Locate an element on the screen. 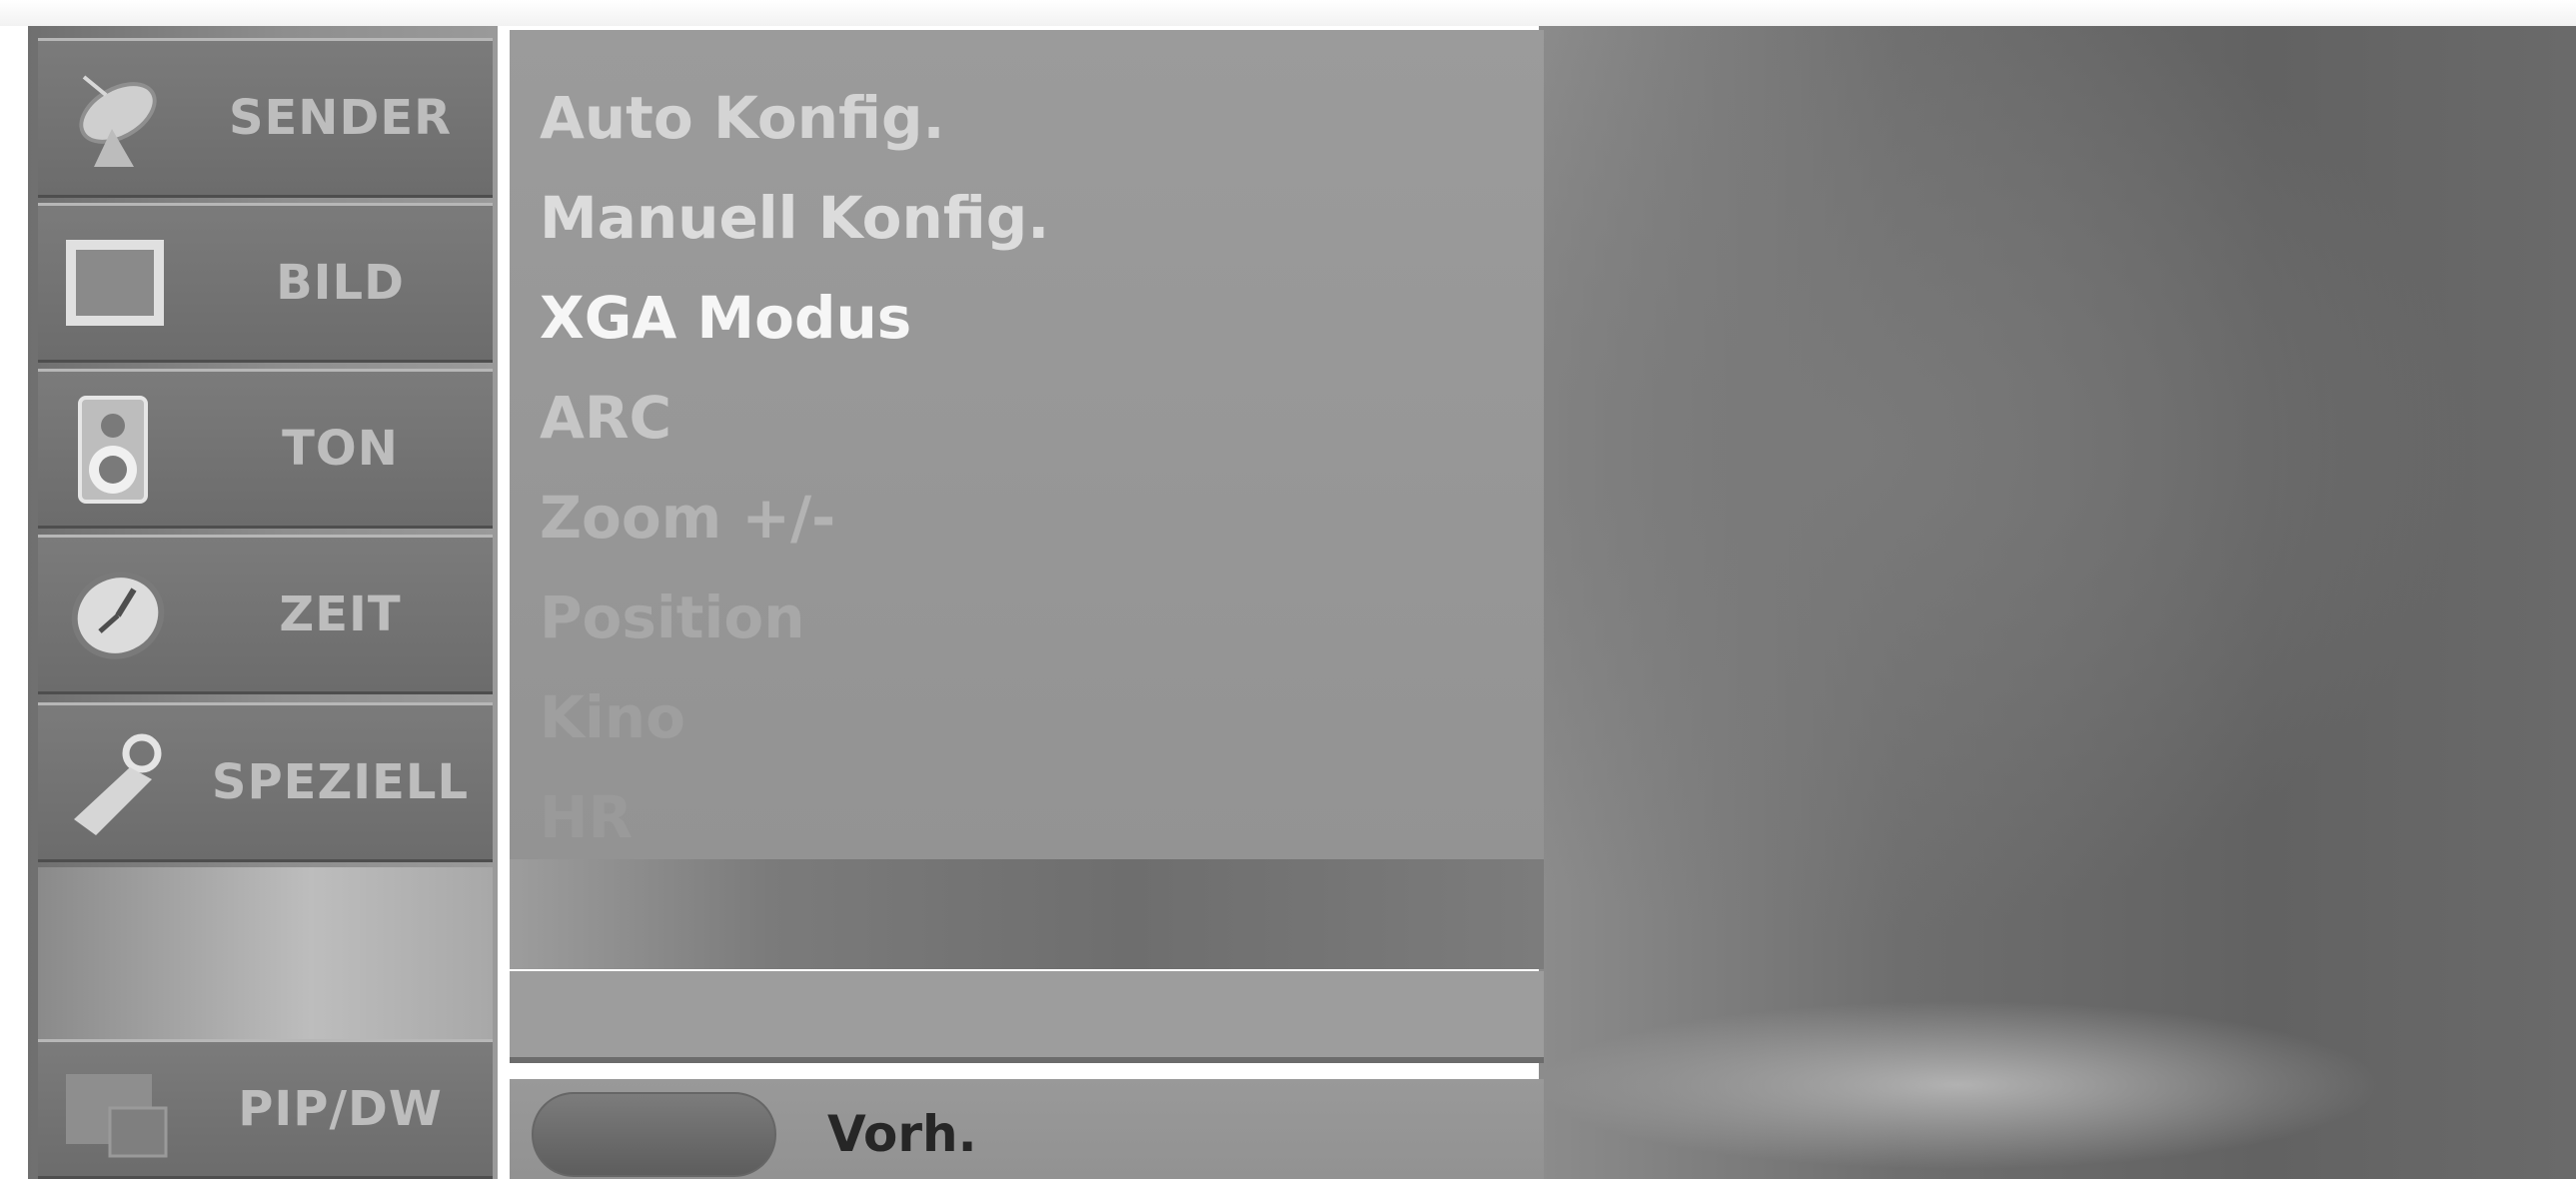 Image resolution: width=2576 pixels, height=1179 pixels. category-ton: TON is located at coordinates (265, 449).